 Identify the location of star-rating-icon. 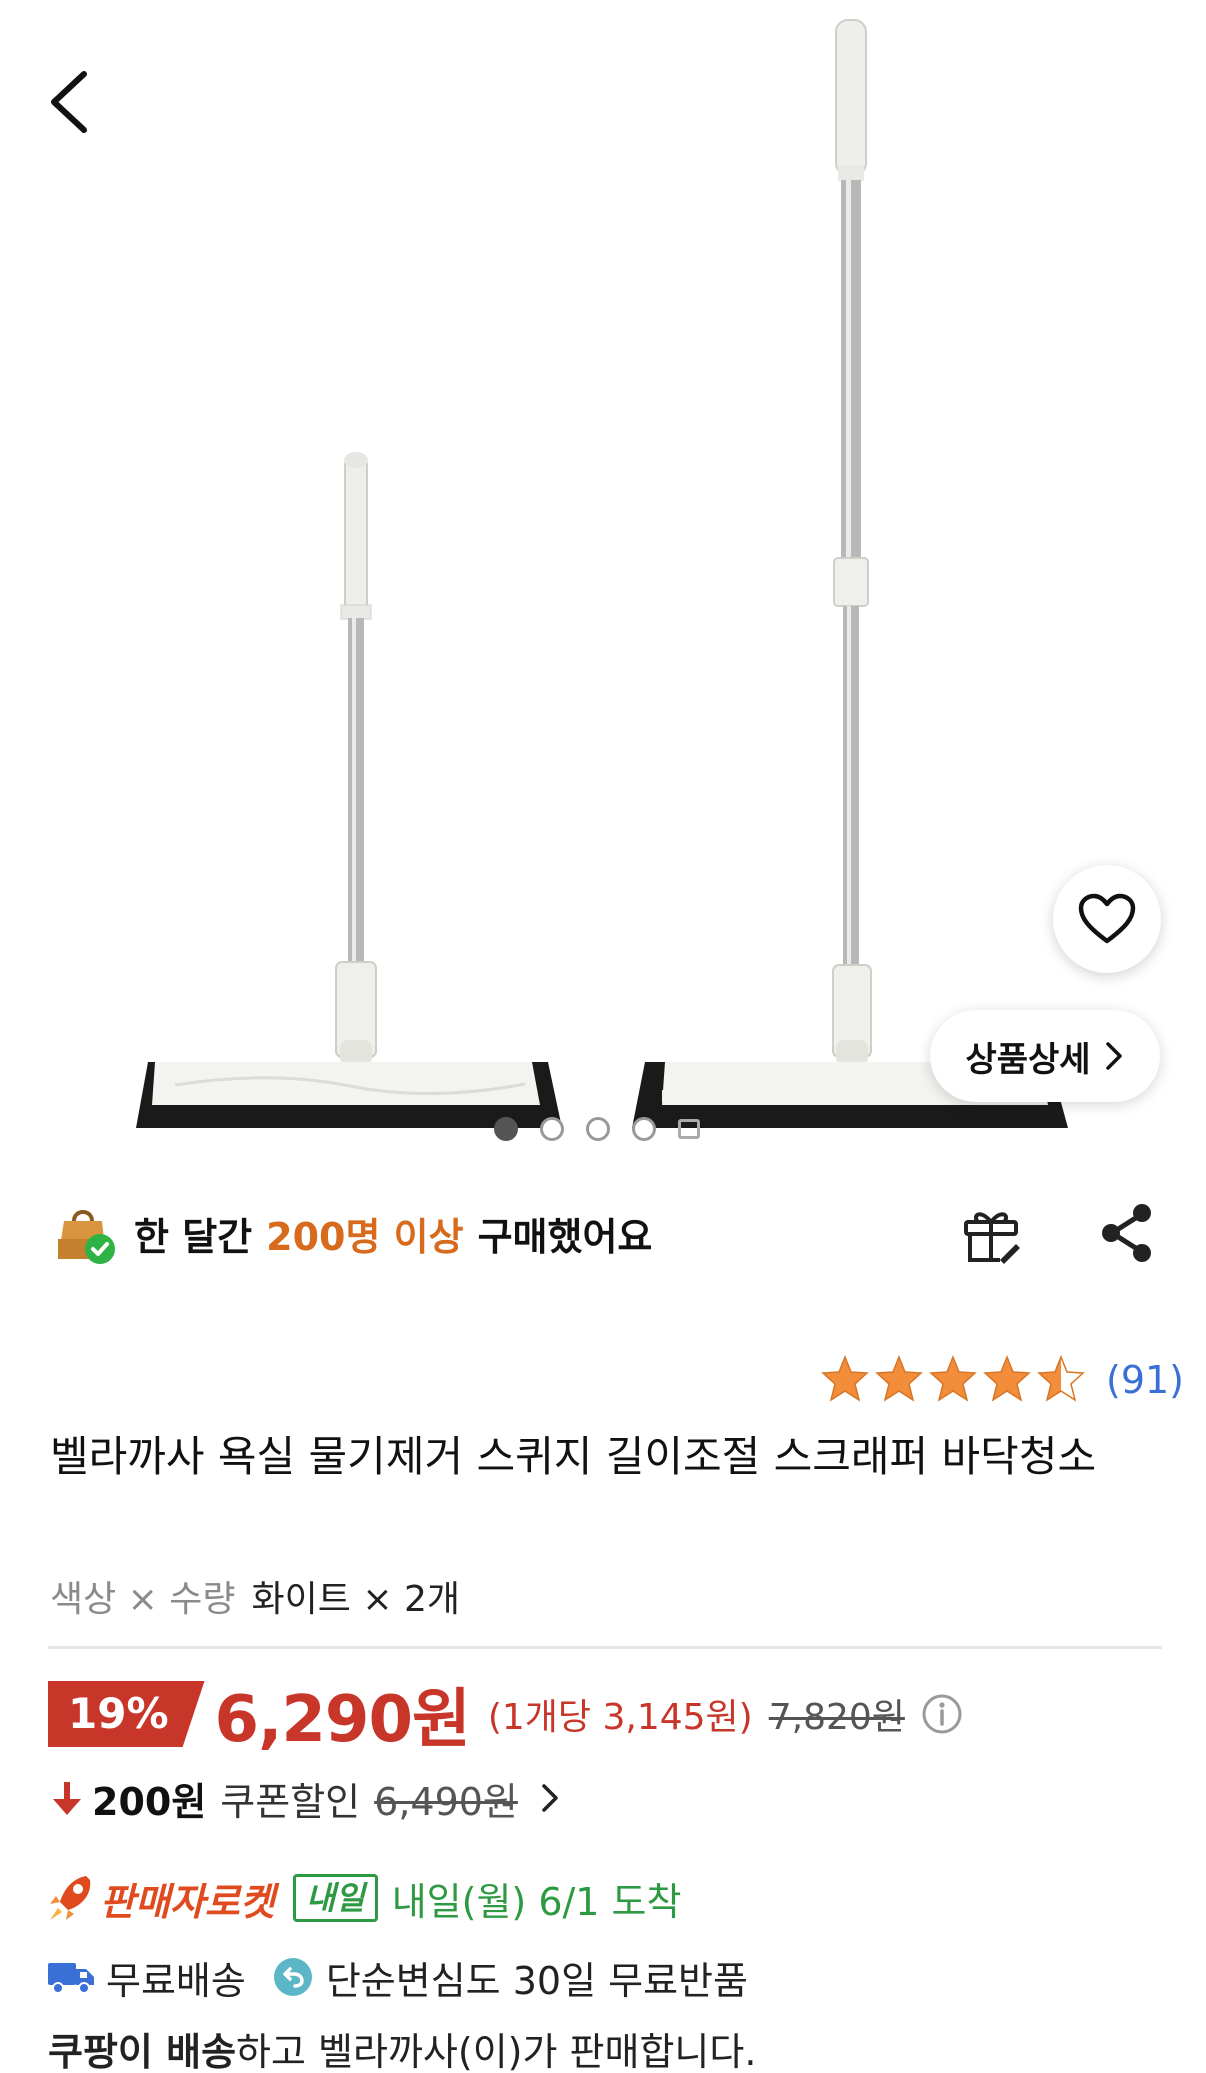
(953, 1378).